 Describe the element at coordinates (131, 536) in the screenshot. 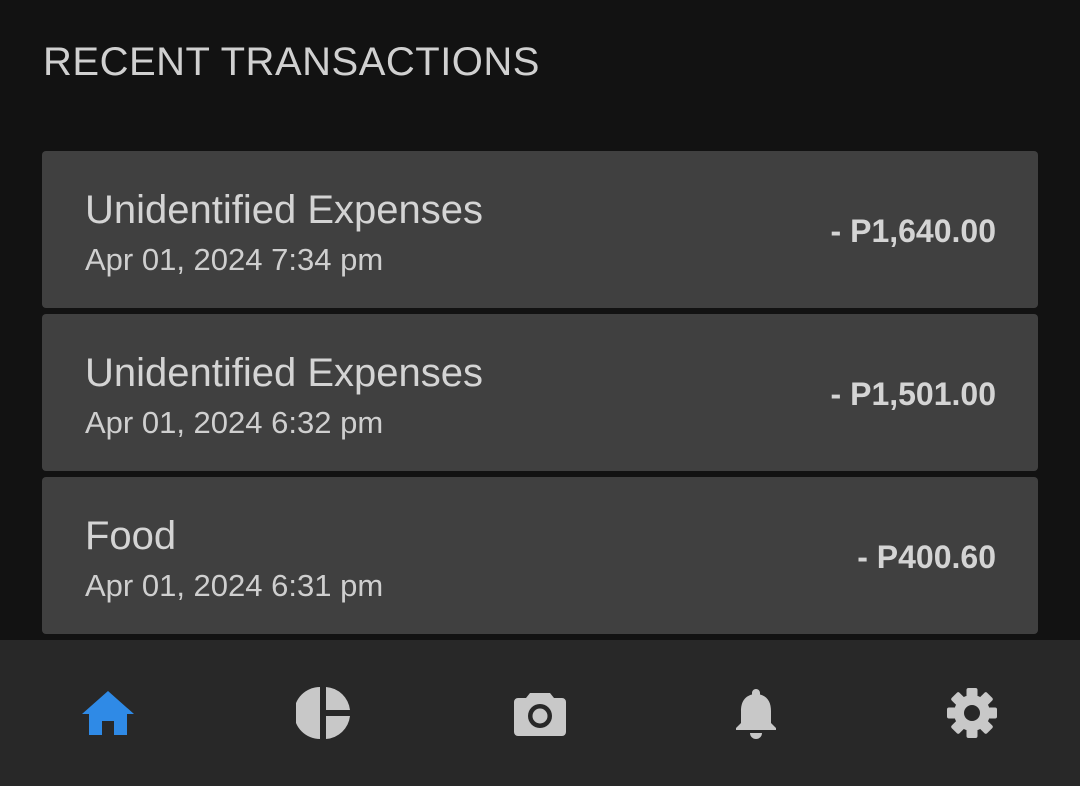

I see `transaction-category: Food` at that location.